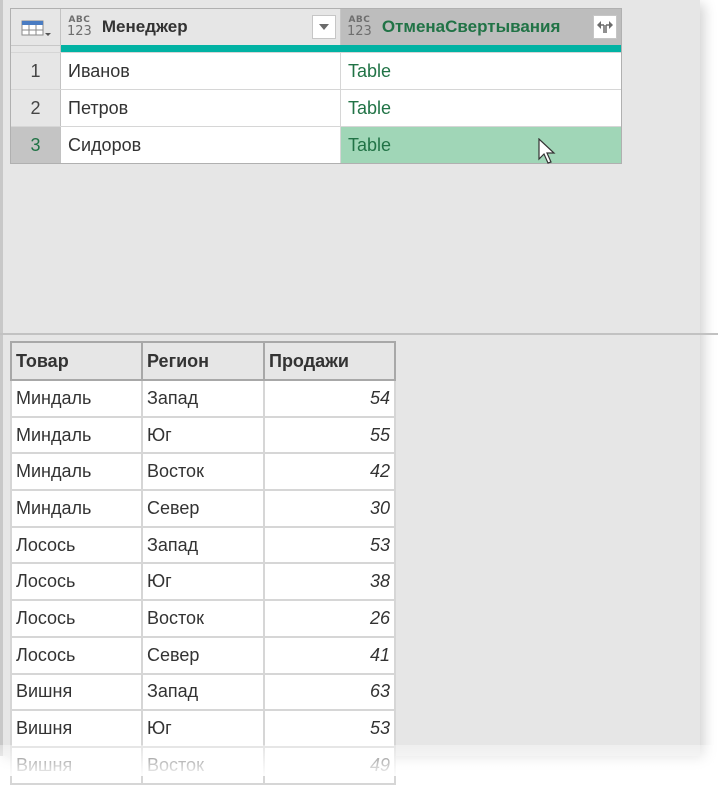 The width and height of the screenshot is (720, 785). I want to click on mouse-pointer-icon, so click(547, 151).